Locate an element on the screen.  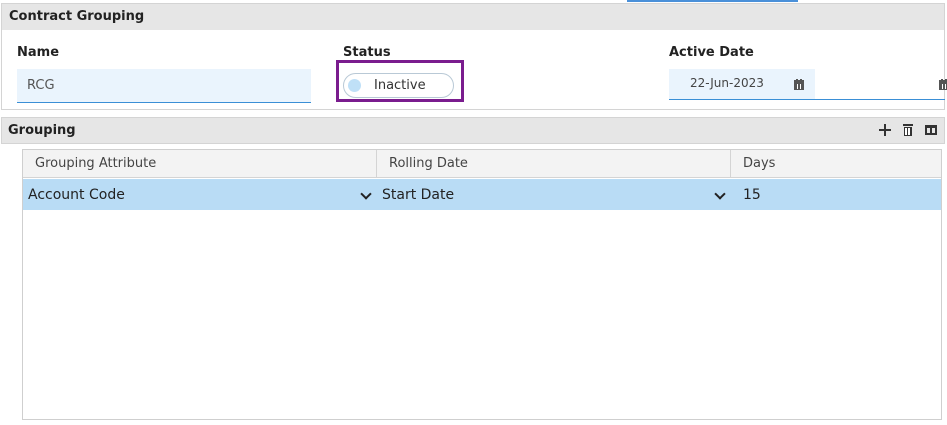
top-tab-accent is located at coordinates (712, 1).